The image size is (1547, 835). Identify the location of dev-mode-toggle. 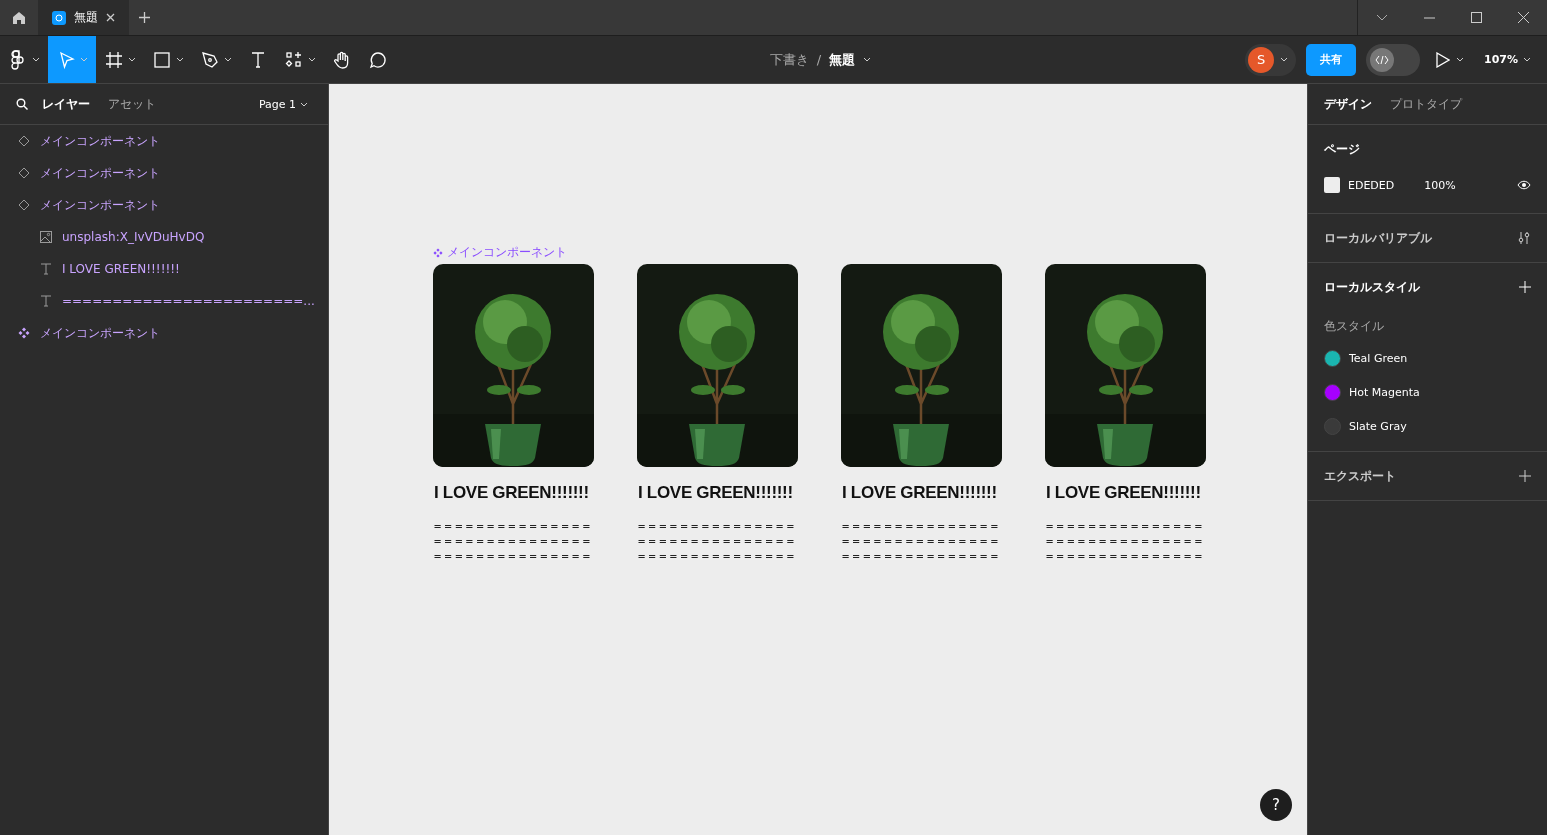
(1393, 59).